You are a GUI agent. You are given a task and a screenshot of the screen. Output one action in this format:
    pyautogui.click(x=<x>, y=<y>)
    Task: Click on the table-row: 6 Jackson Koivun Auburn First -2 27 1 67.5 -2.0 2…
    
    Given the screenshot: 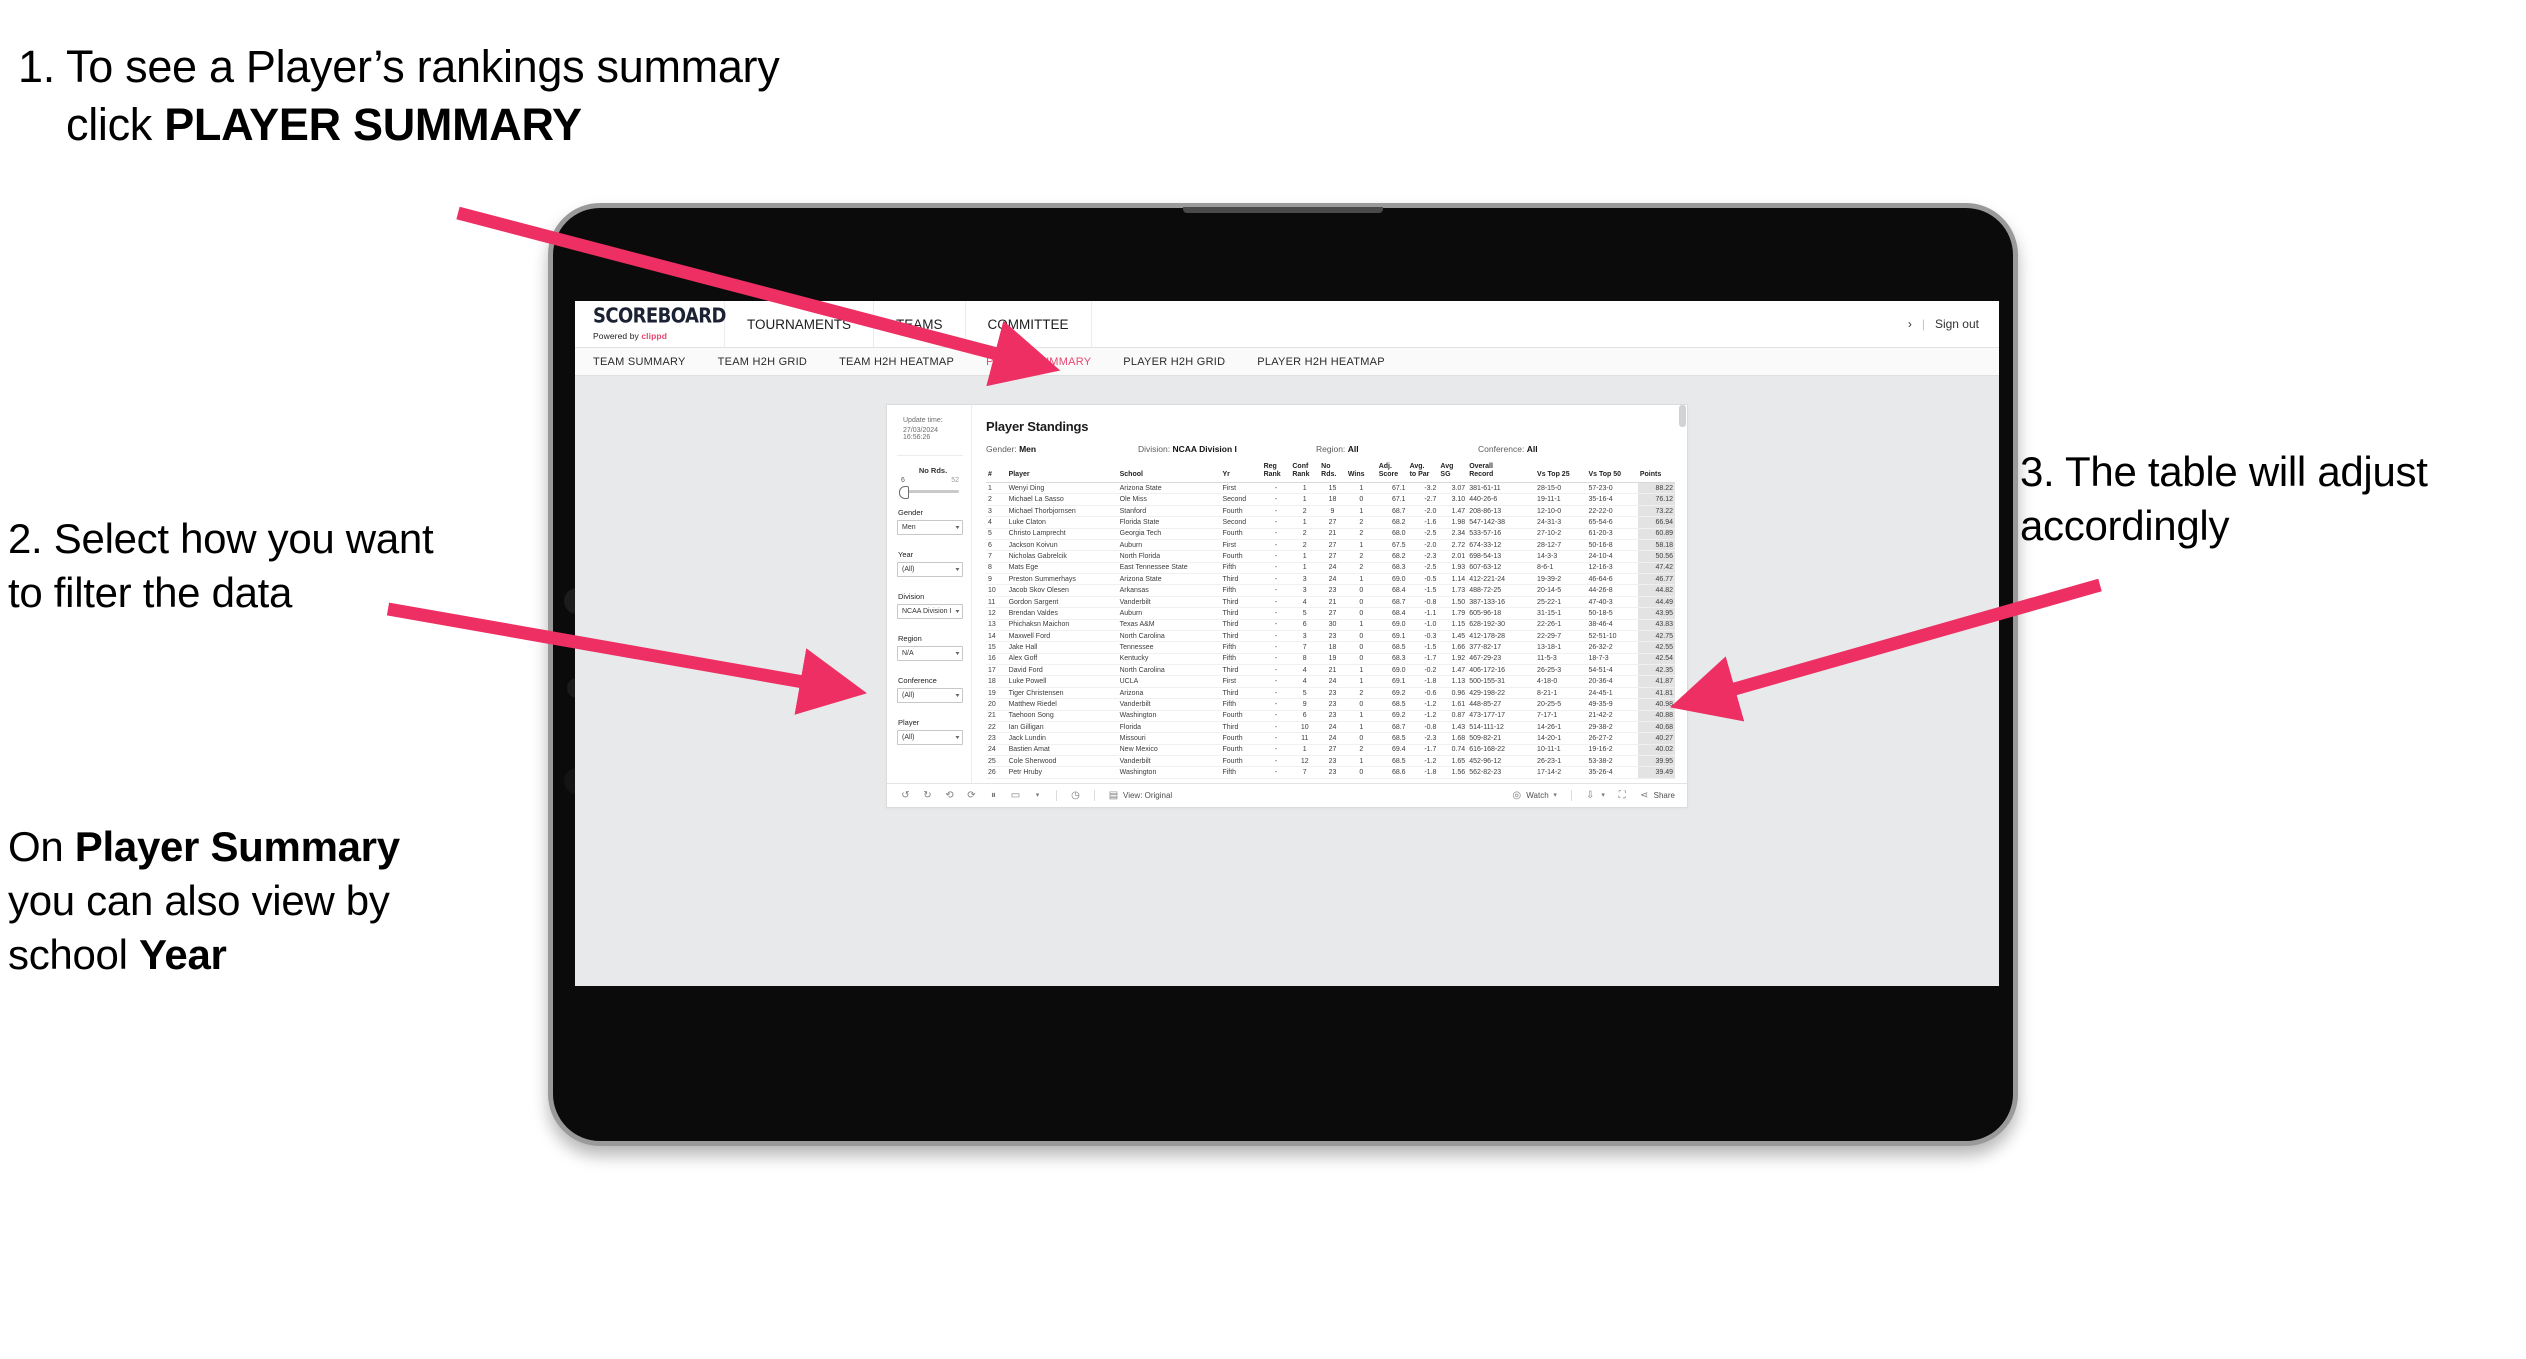 What is the action you would take?
    pyautogui.click(x=1330, y=545)
    